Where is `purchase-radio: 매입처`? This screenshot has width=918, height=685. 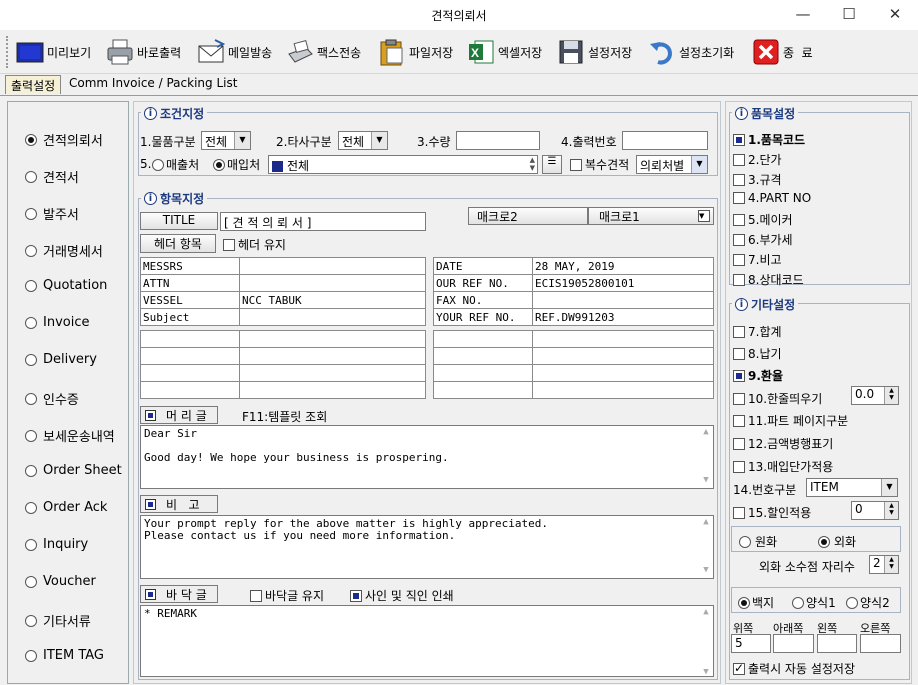 purchase-radio: 매입처 is located at coordinates (236, 164).